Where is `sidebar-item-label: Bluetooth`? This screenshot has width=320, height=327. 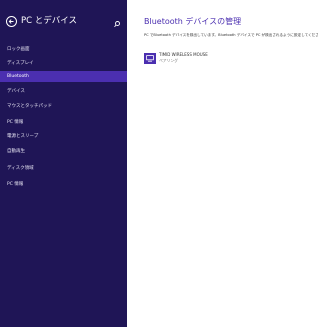 sidebar-item-label: Bluetooth is located at coordinates (18, 76).